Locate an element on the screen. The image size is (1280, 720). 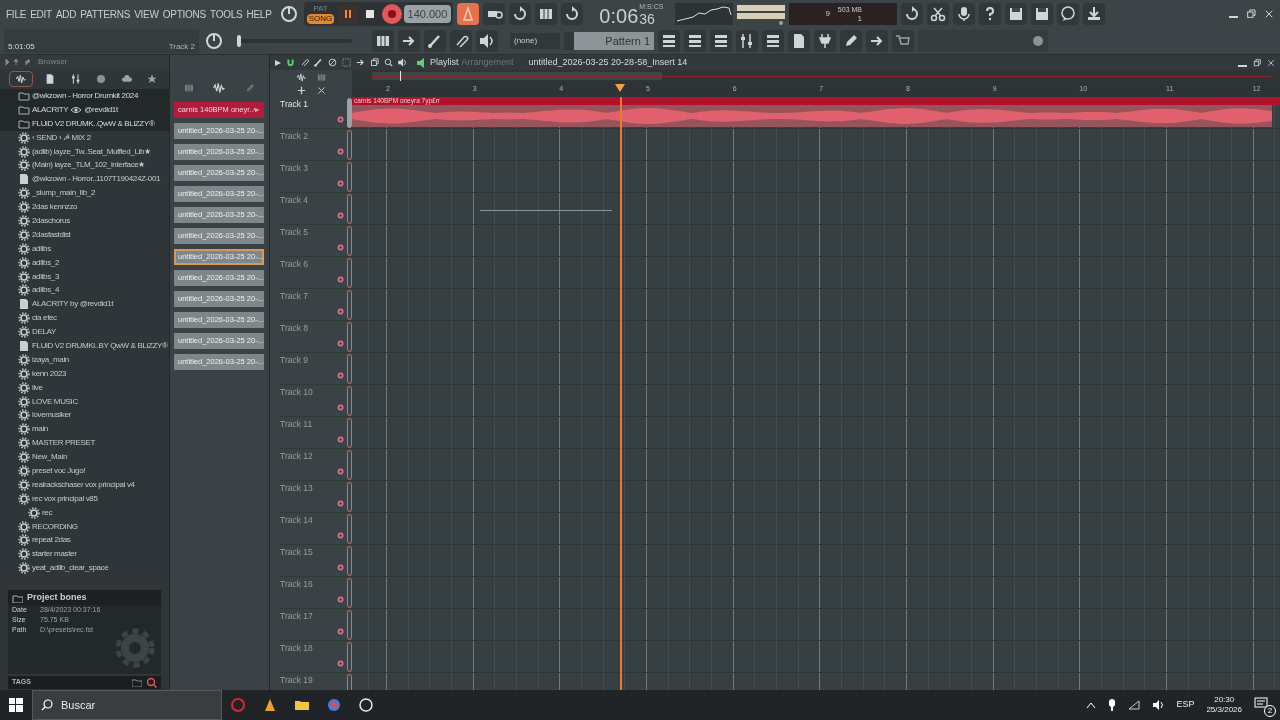
track-header: Track 5 is located at coordinates (315, 241).